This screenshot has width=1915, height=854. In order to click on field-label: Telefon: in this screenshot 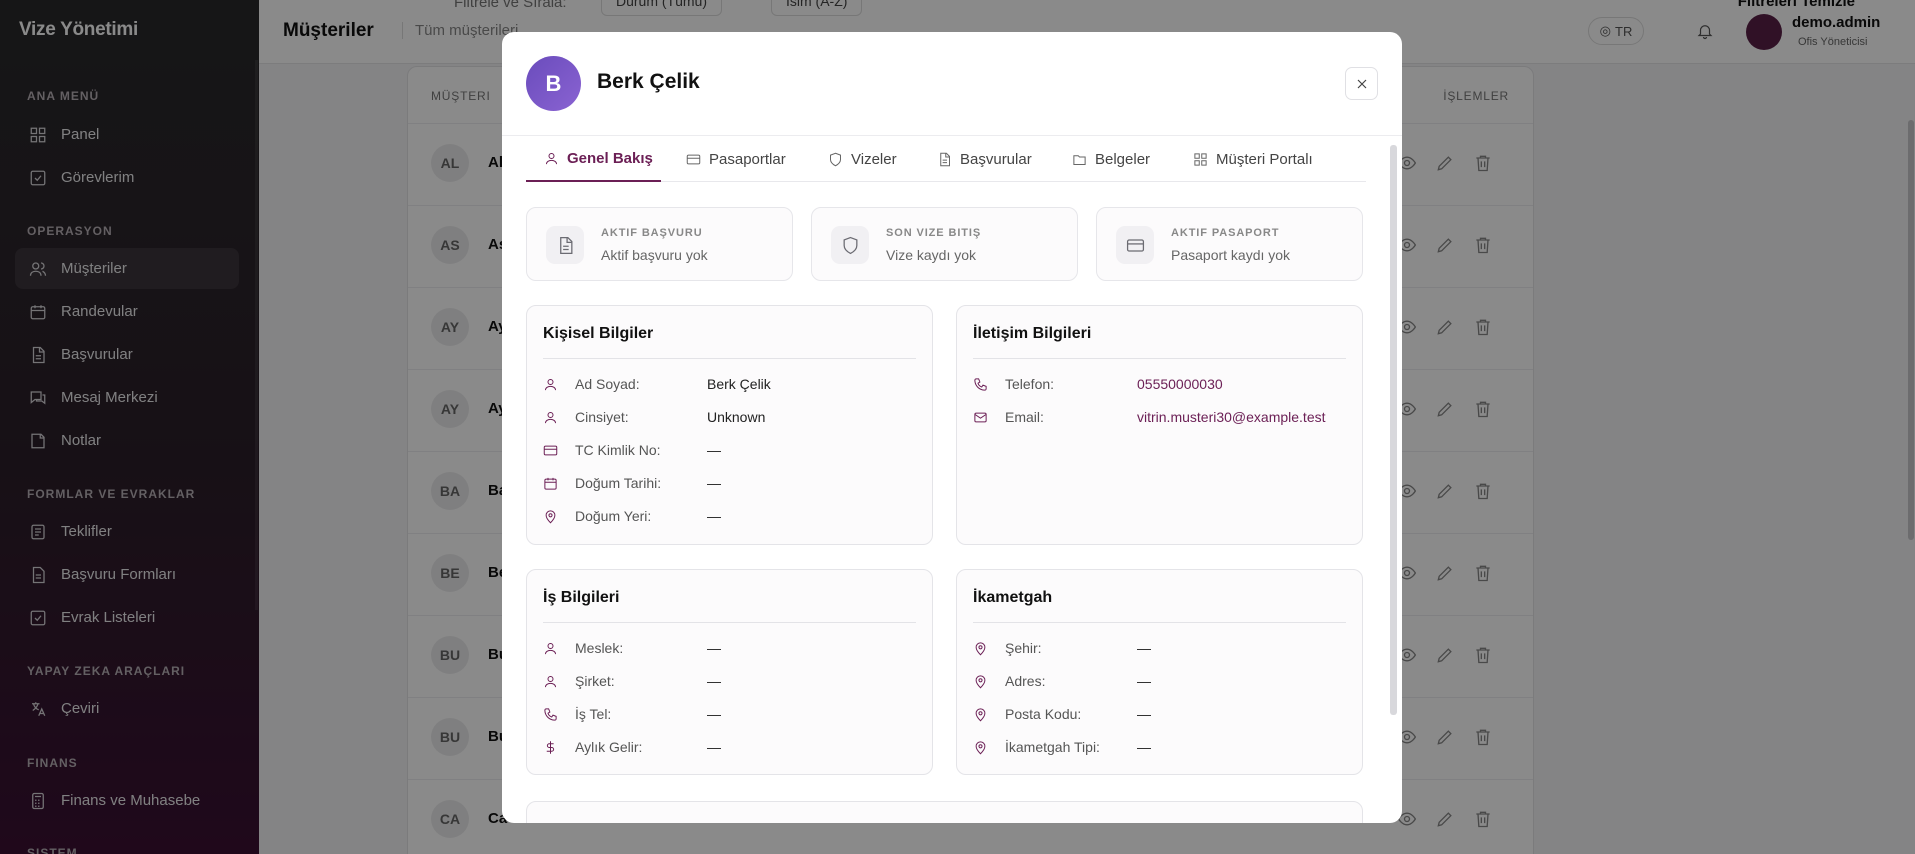, I will do `click(1030, 384)`.